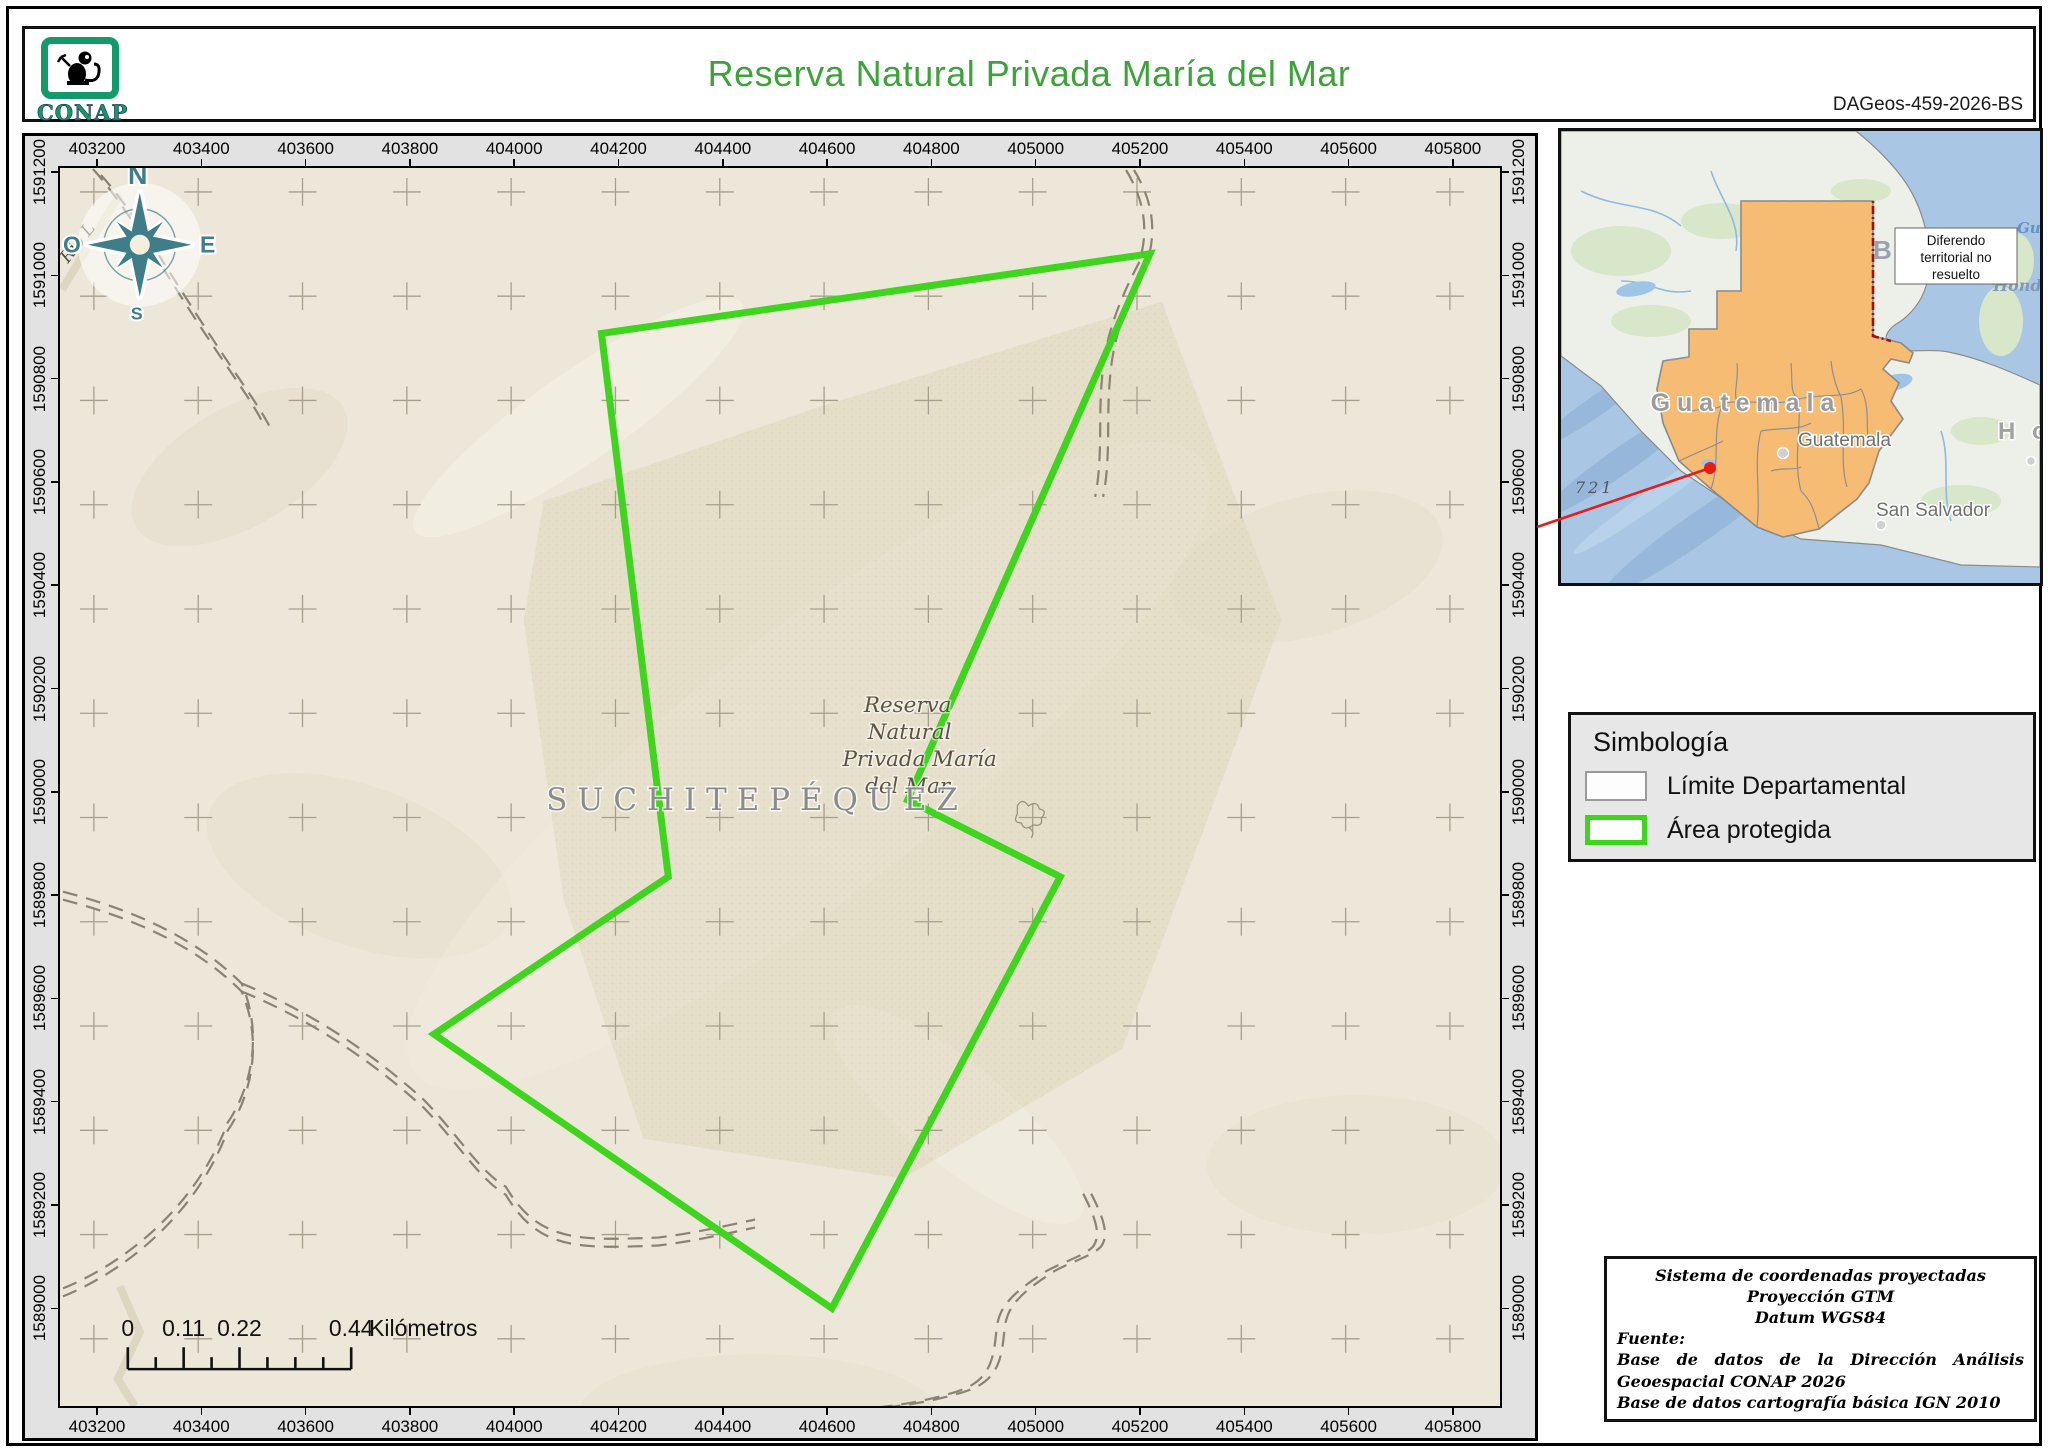 This screenshot has height=1452, width=2048. I want to click on svg-text: Diferendo, so click(1956, 240).